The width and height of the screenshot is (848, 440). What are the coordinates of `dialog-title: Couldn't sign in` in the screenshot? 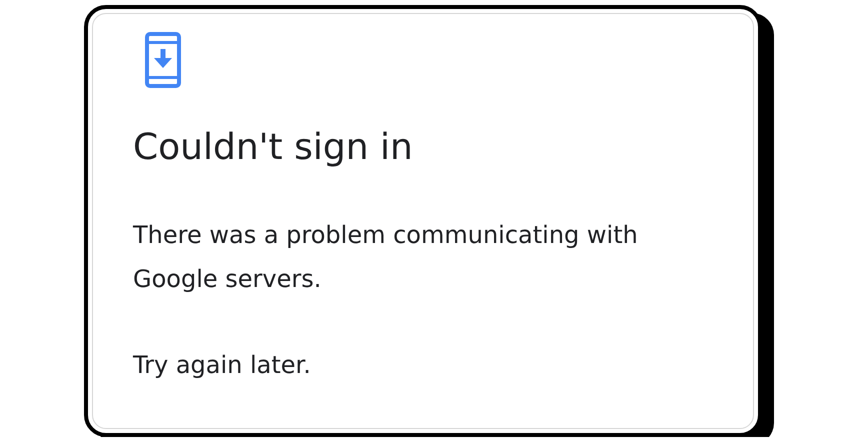 It's located at (273, 148).